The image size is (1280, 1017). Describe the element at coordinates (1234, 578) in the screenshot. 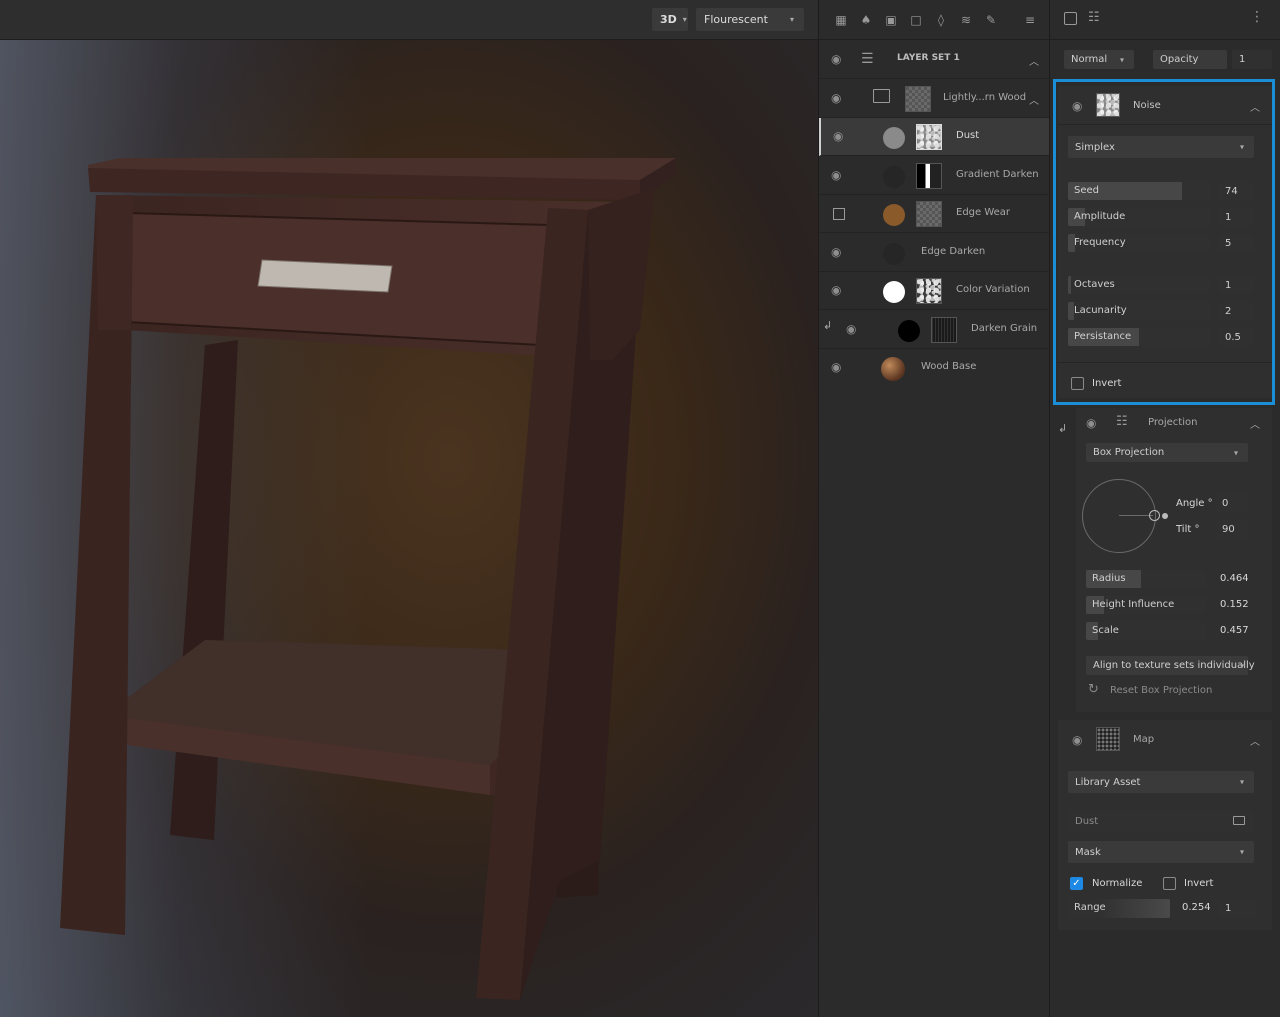

I see `projection-param-value: 0.464` at that location.